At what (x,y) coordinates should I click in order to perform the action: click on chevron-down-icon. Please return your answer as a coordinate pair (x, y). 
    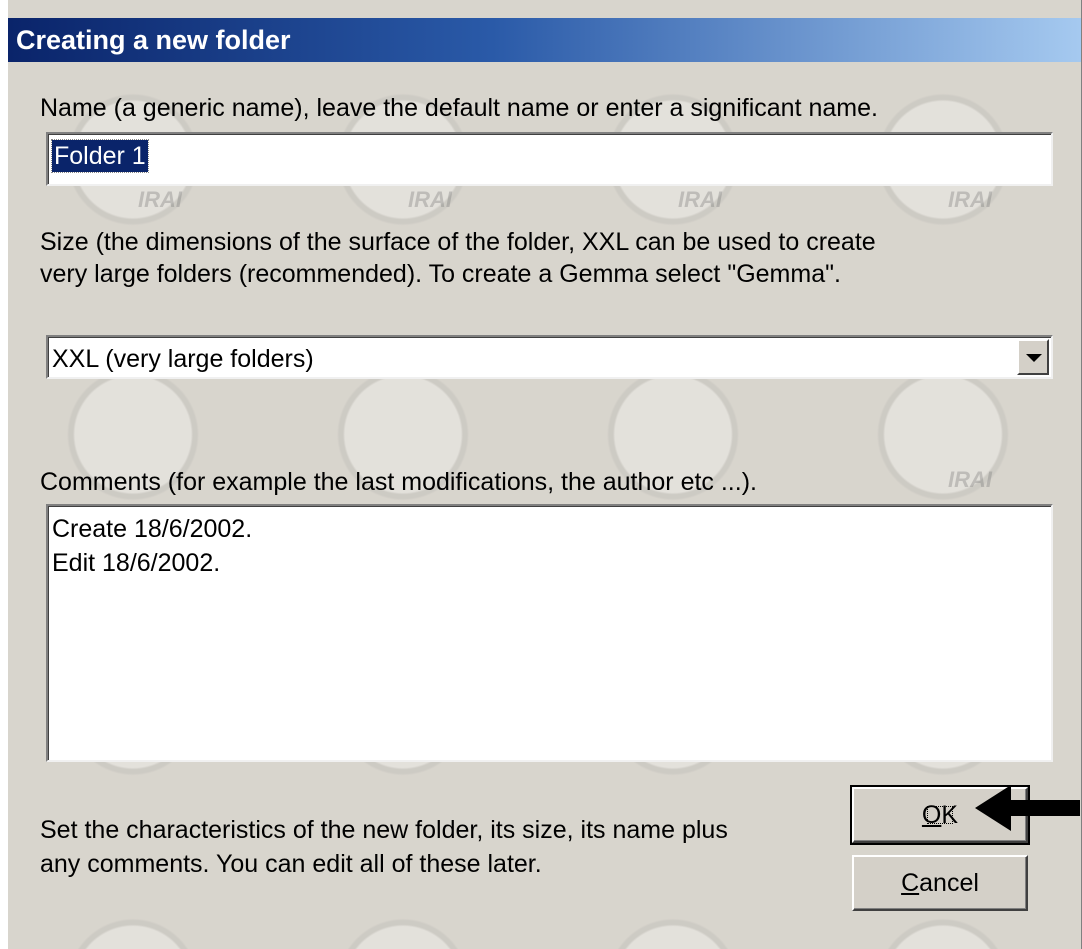
    Looking at the image, I should click on (1033, 357).